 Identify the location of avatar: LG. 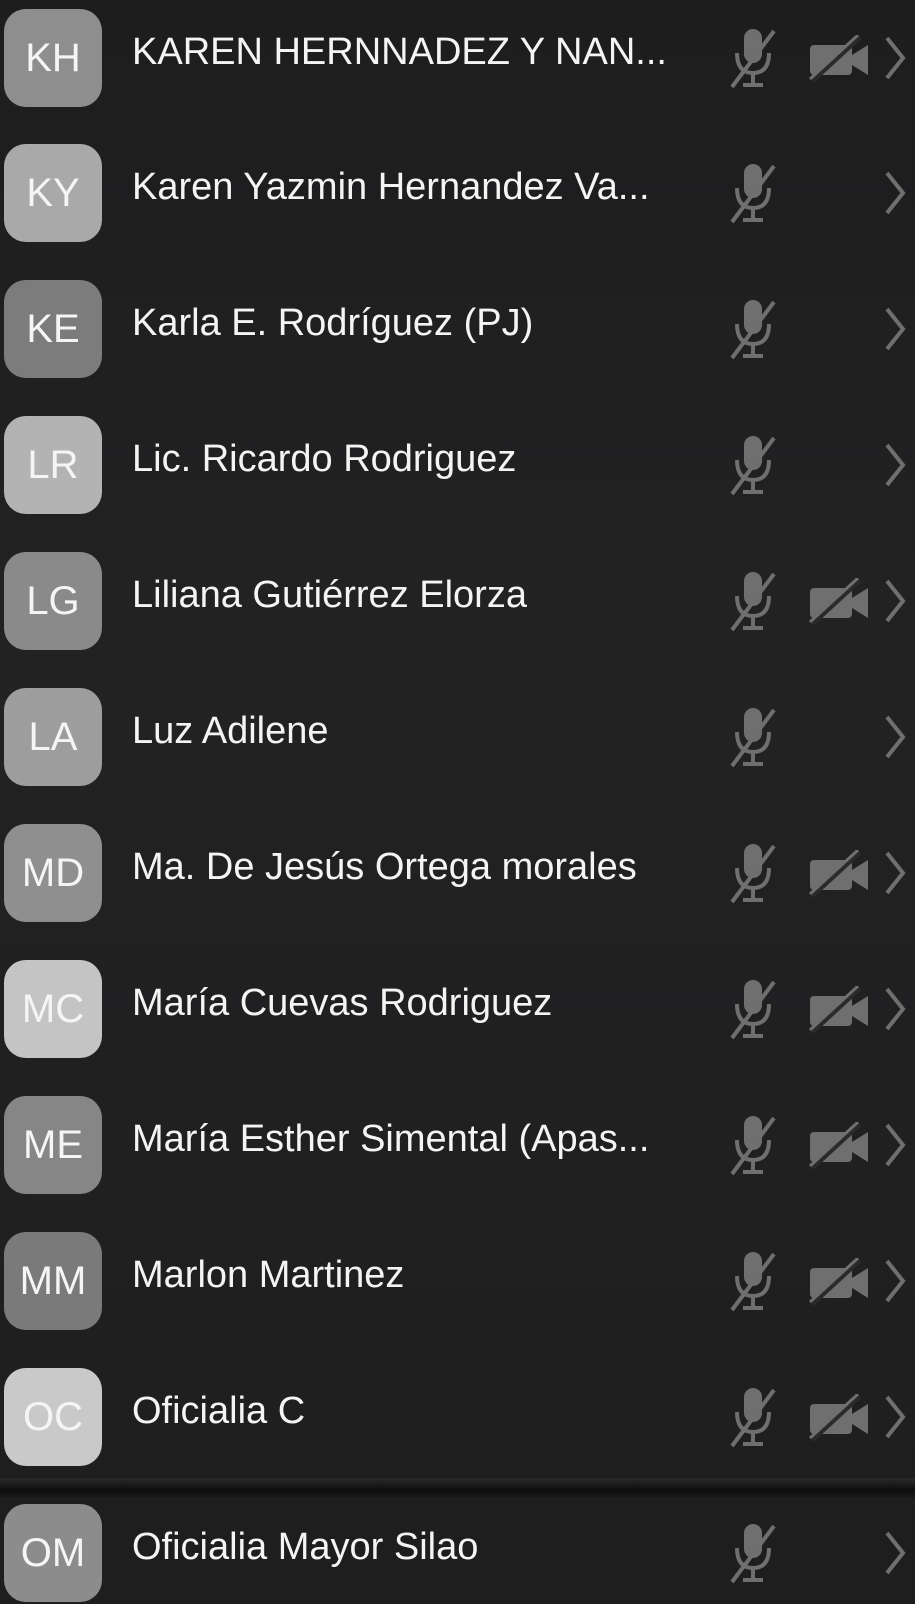
(53, 601).